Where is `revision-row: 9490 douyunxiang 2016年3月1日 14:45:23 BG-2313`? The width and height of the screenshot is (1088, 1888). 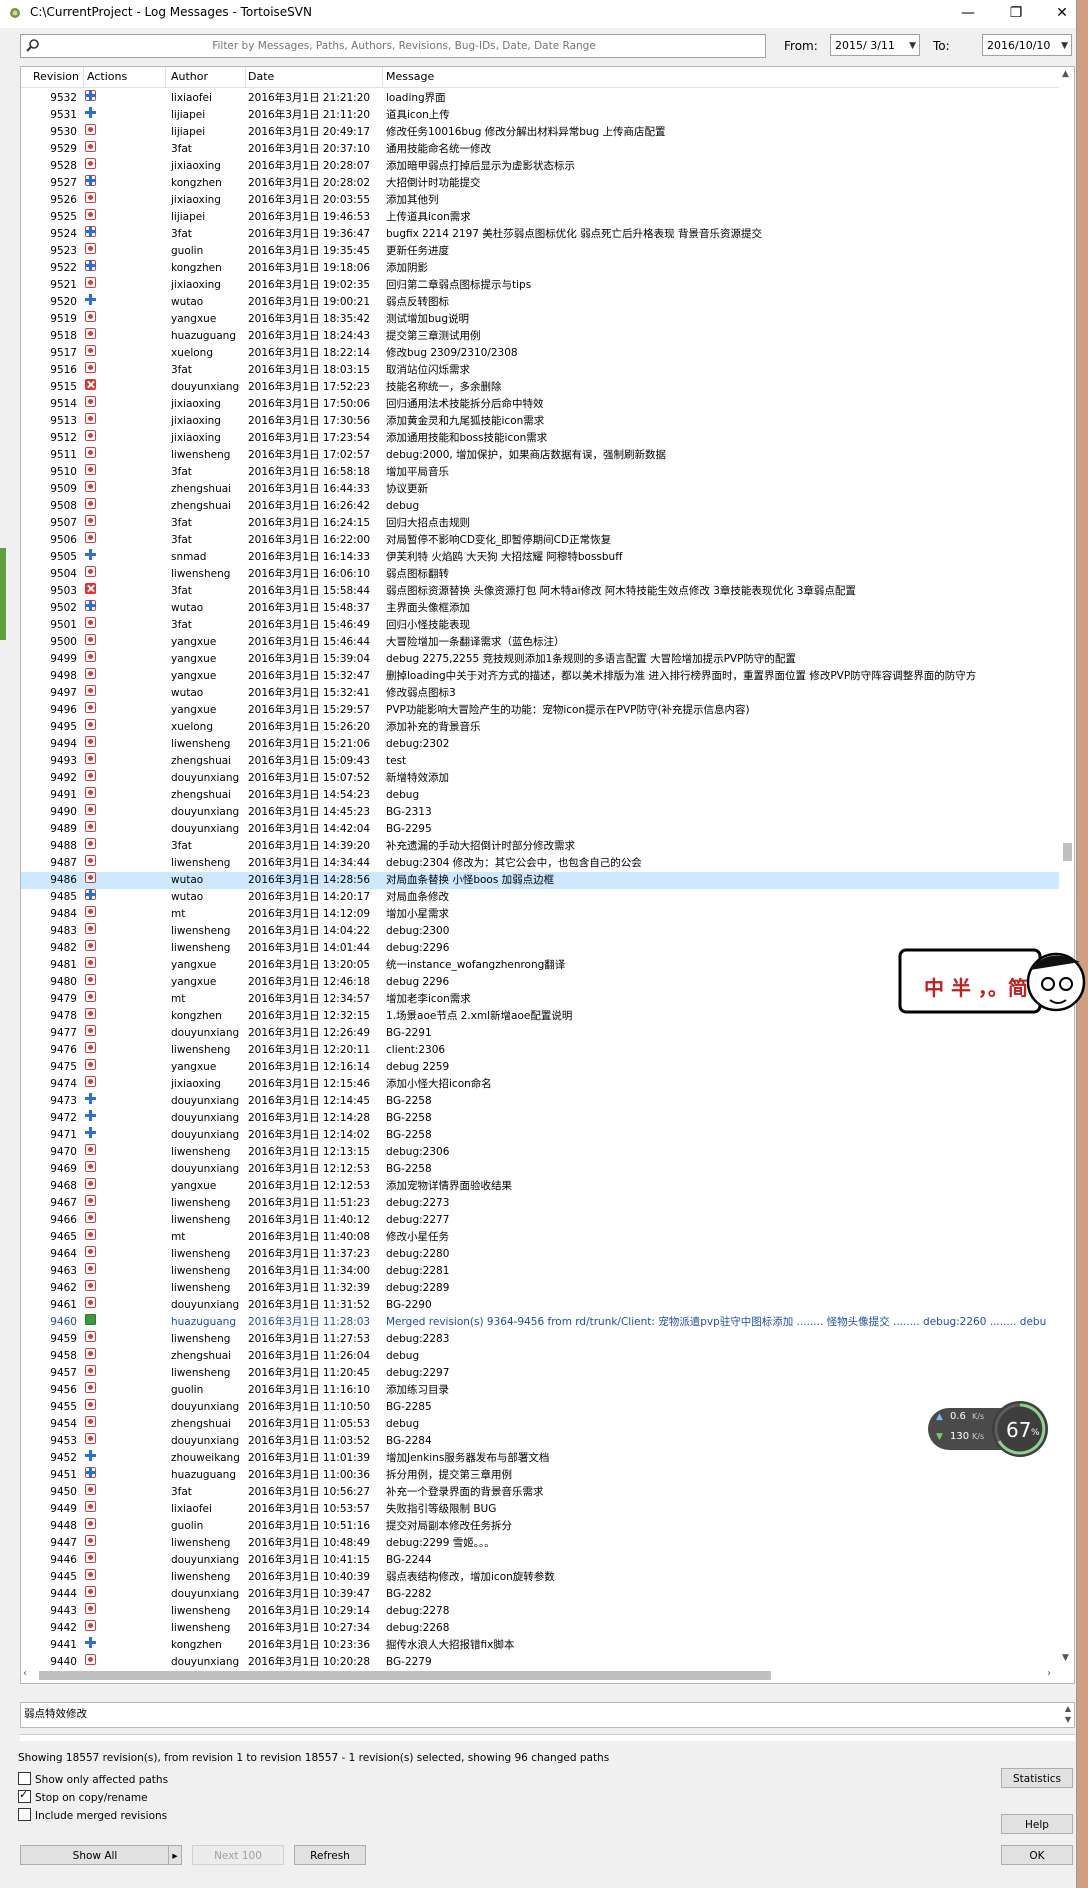 revision-row: 9490 douyunxiang 2016年3月1日 14:45:23 BG-2313 is located at coordinates (541, 812).